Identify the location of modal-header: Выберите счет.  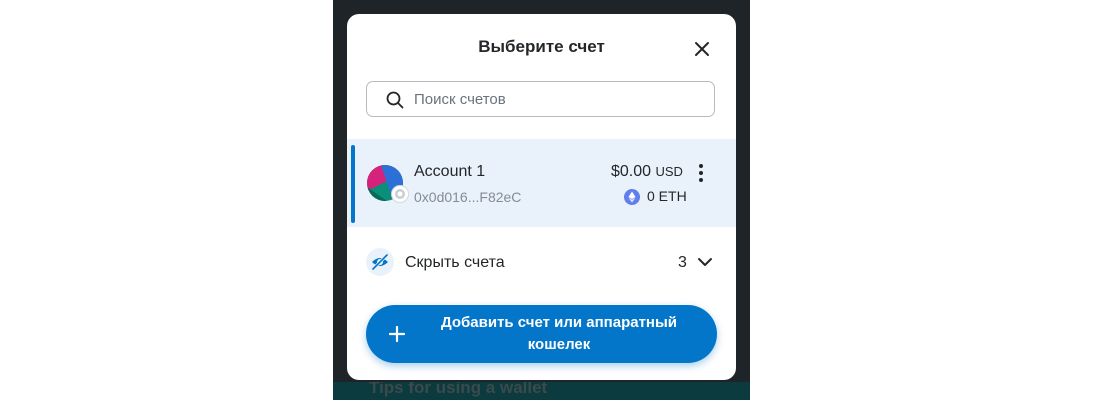
(541, 45).